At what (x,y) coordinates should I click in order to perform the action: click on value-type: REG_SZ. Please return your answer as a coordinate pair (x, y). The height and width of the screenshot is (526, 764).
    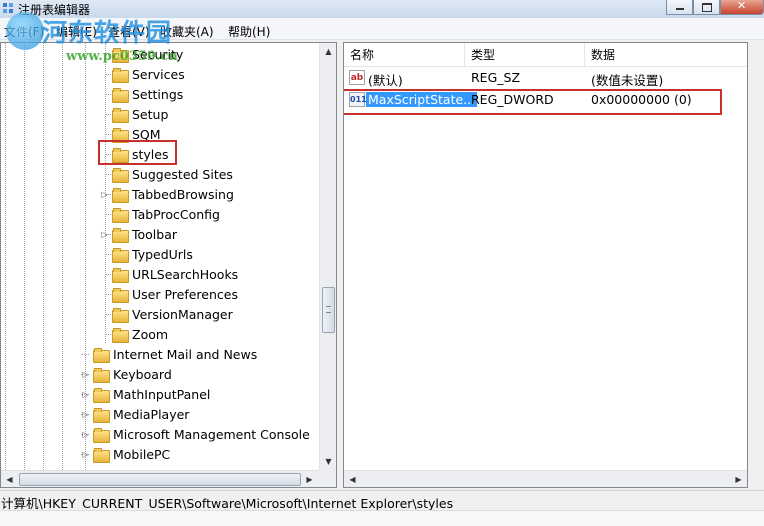
    Looking at the image, I should click on (496, 77).